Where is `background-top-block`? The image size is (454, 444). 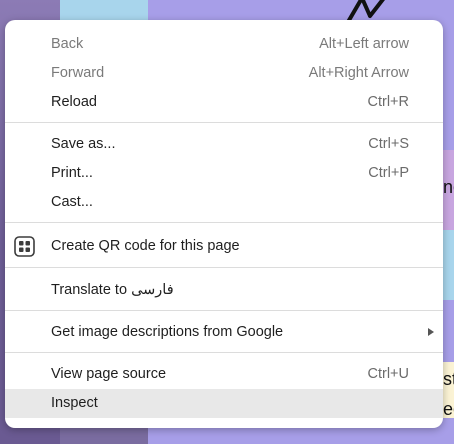
background-top-block is located at coordinates (104, 11).